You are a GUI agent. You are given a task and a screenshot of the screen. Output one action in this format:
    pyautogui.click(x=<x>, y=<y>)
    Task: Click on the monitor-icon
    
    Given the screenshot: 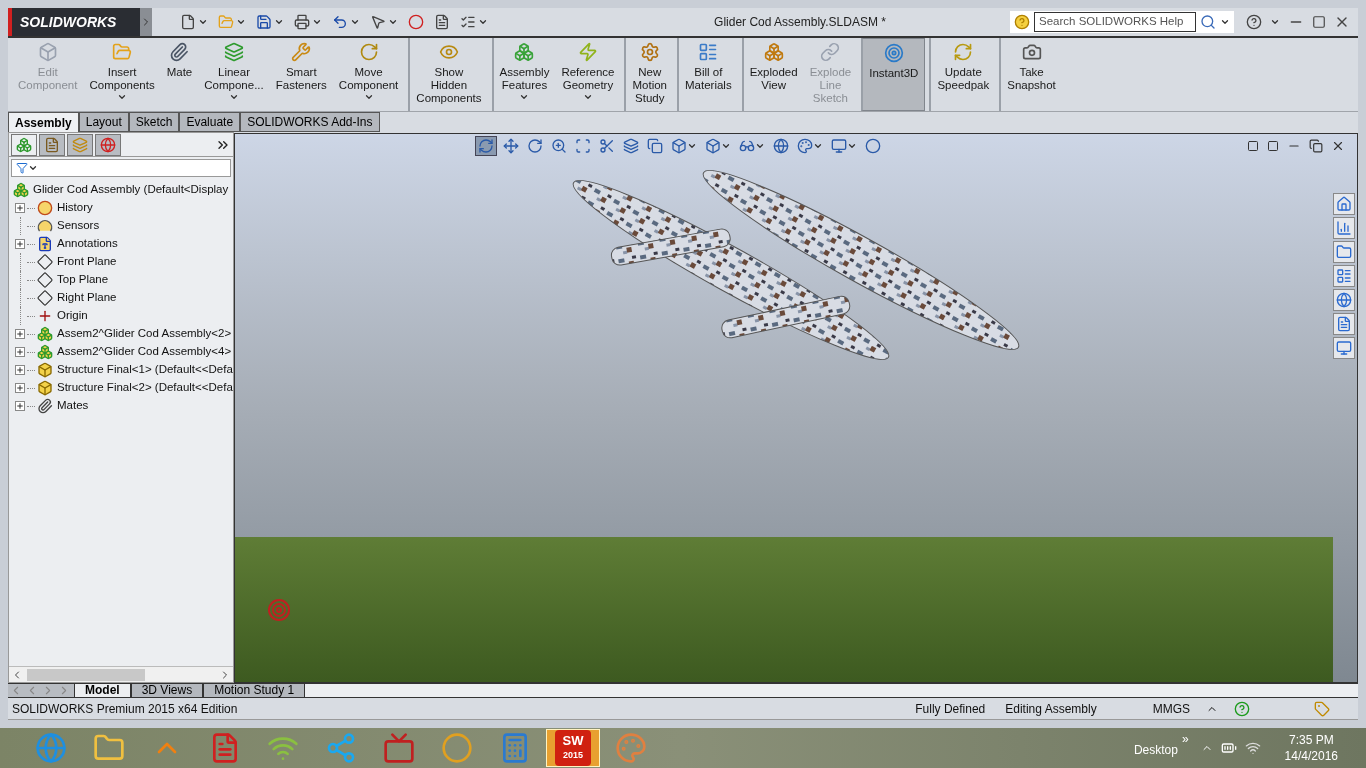 What is the action you would take?
    pyautogui.click(x=839, y=146)
    